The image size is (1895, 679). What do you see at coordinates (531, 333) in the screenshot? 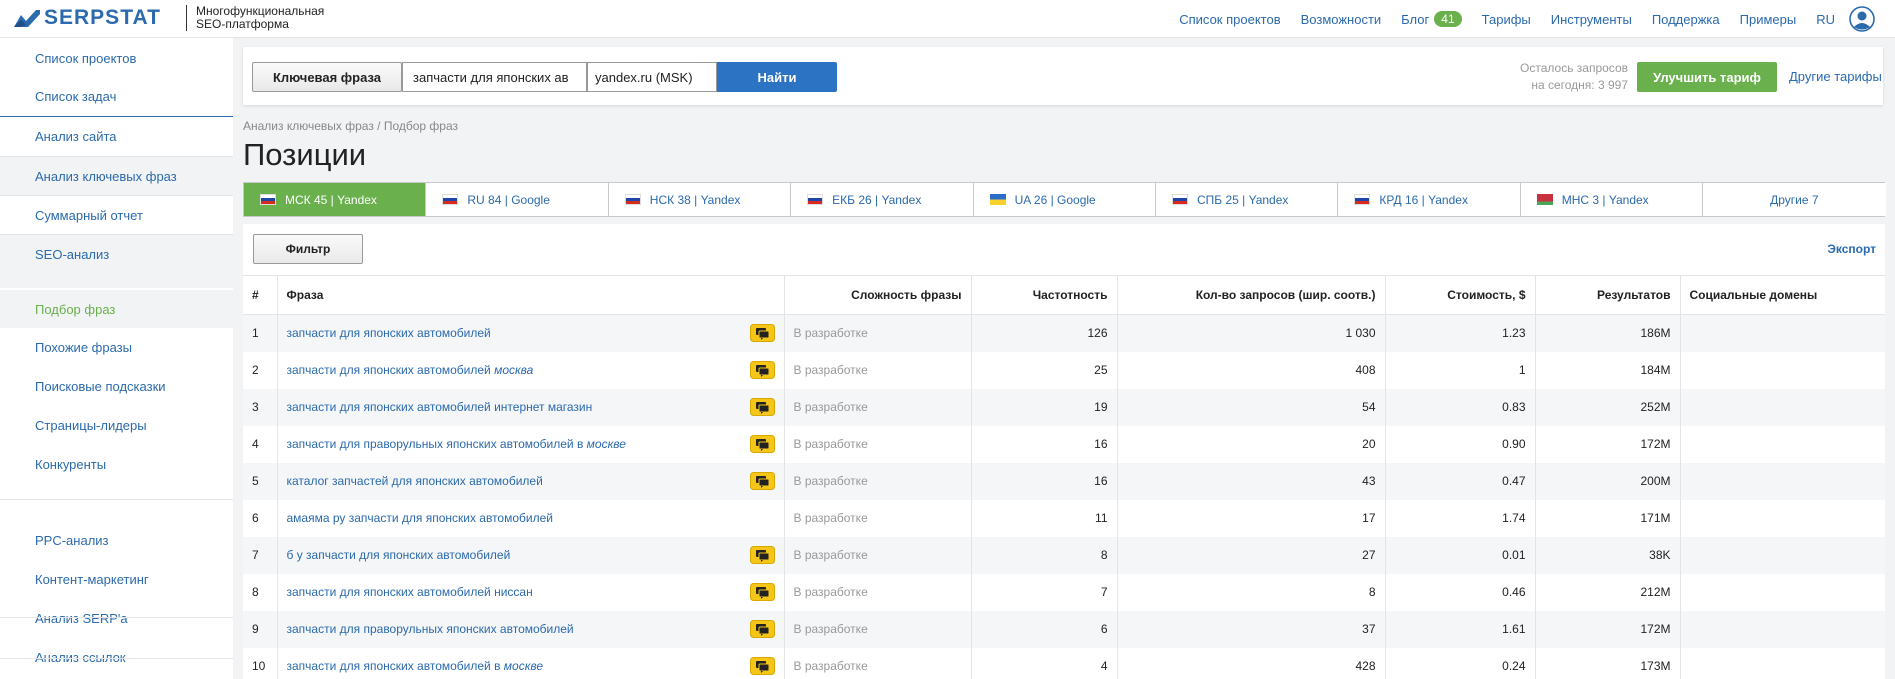
I see `phrase-cell: запчасти для японских автомобилей` at bounding box center [531, 333].